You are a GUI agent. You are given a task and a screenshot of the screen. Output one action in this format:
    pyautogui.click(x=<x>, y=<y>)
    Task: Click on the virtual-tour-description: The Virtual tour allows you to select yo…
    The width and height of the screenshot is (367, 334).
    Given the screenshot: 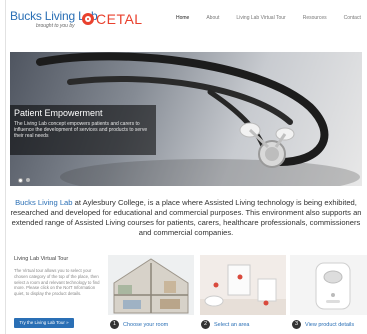 What is the action you would take?
    pyautogui.click(x=57, y=282)
    